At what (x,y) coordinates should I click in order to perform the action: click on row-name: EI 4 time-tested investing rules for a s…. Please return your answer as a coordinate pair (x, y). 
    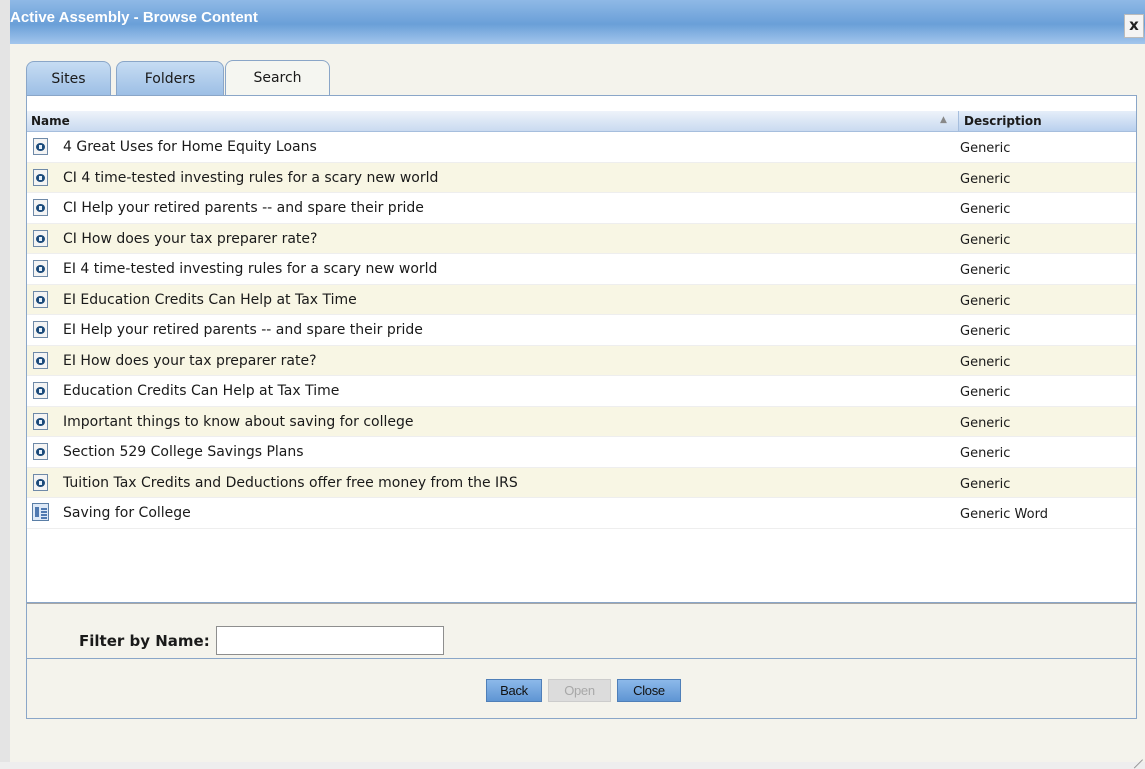
    Looking at the image, I should click on (250, 269).